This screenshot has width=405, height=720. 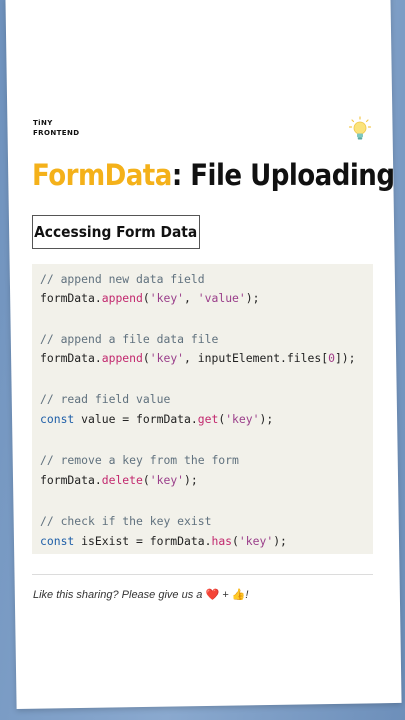 I want to click on code-line: const value = formData.get('key');, so click(x=156, y=419).